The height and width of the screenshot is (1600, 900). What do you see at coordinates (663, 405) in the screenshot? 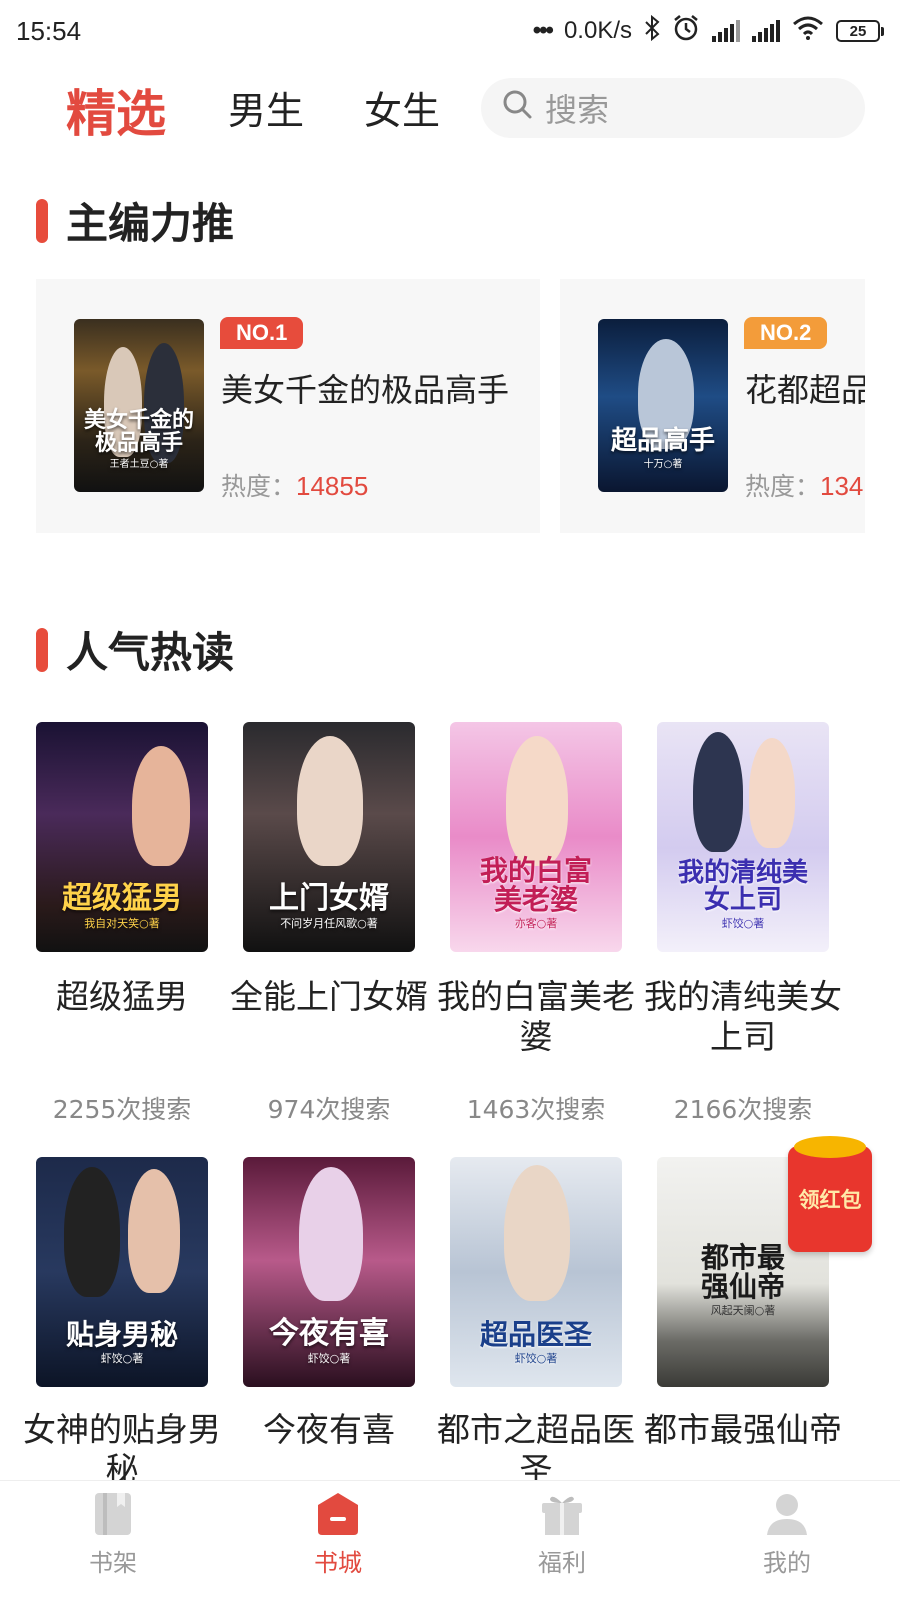
I see `book-cover: 超品高手 十万○著` at bounding box center [663, 405].